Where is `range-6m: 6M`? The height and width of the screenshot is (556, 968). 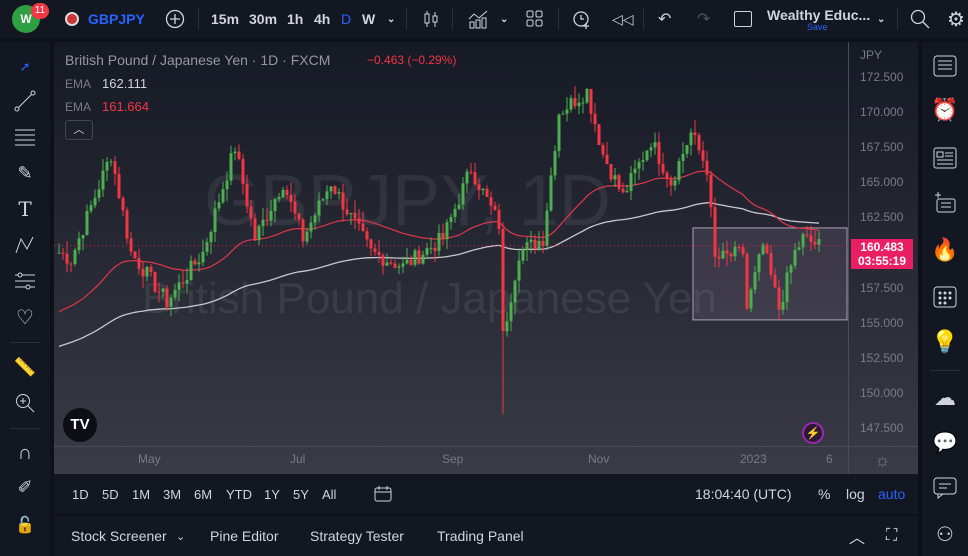 range-6m: 6M is located at coordinates (203, 494).